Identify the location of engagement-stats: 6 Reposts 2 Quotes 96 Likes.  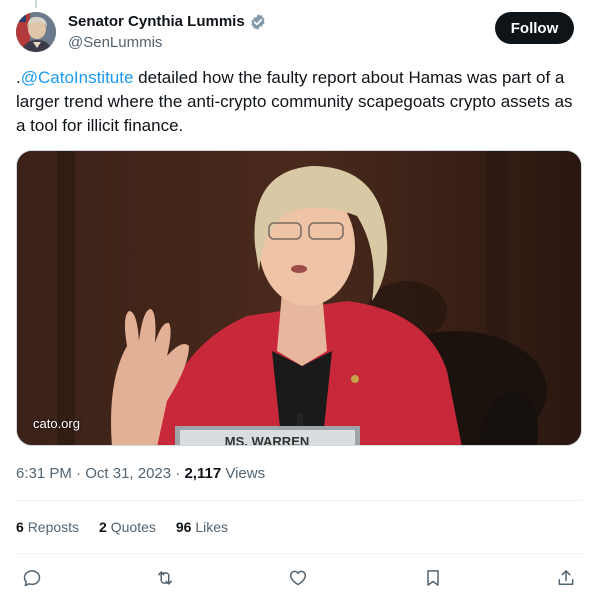
(132, 527).